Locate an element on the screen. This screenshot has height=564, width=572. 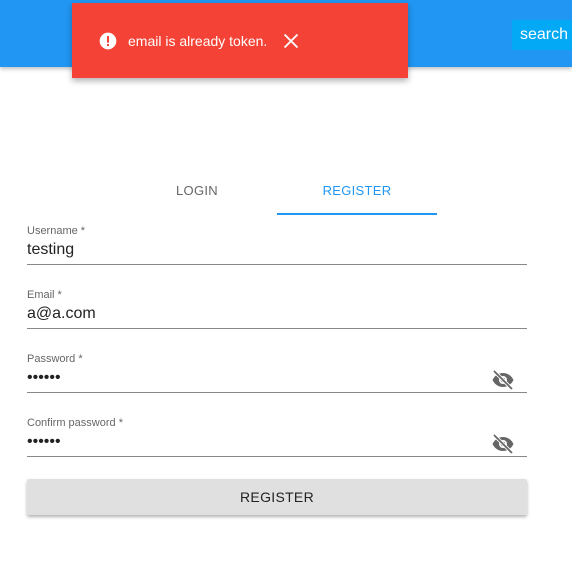
error-icon is located at coordinates (108, 41).